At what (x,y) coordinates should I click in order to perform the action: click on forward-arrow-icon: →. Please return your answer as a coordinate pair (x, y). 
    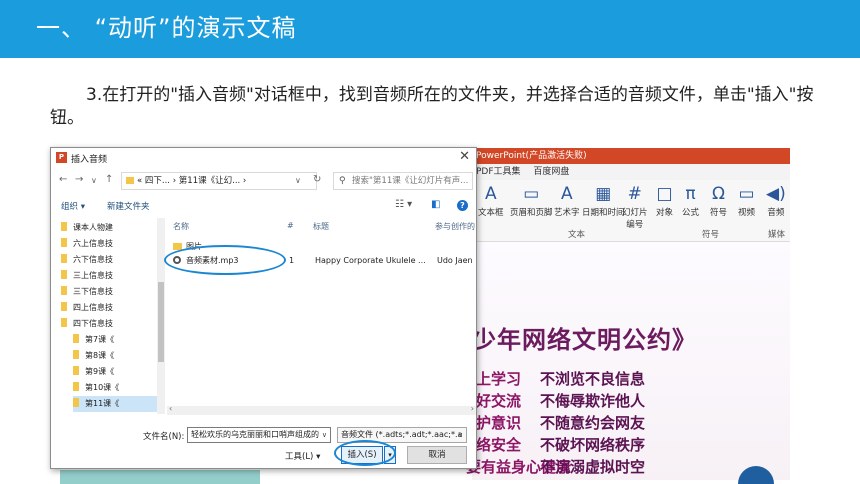
    Looking at the image, I should click on (79, 179).